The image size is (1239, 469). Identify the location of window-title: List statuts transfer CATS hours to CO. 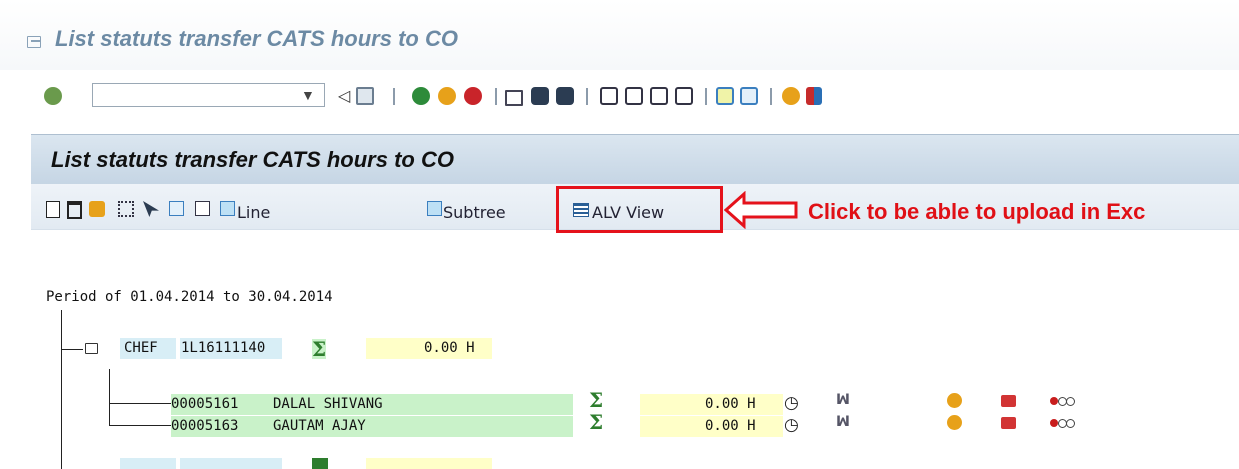
(256, 38).